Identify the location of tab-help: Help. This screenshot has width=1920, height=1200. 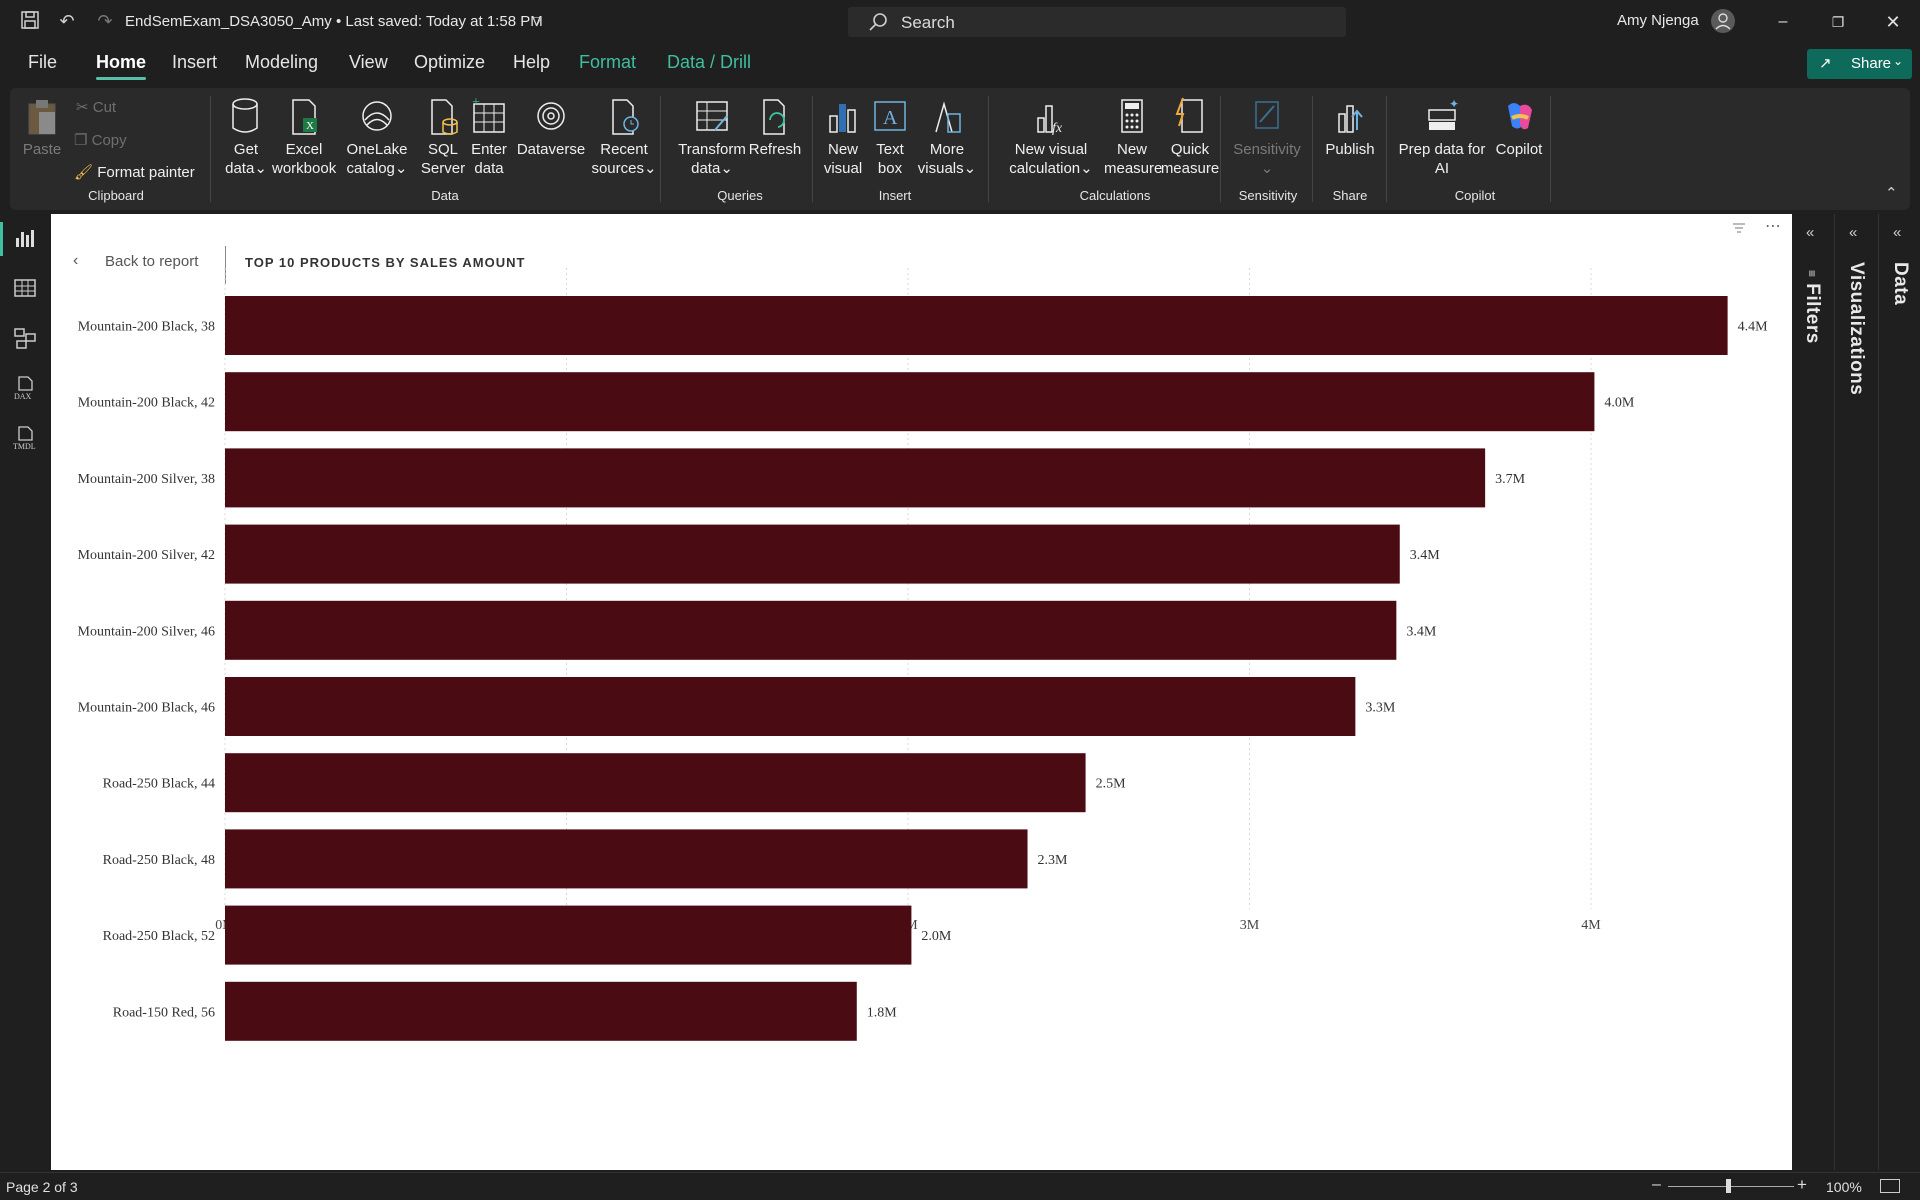
(531, 62).